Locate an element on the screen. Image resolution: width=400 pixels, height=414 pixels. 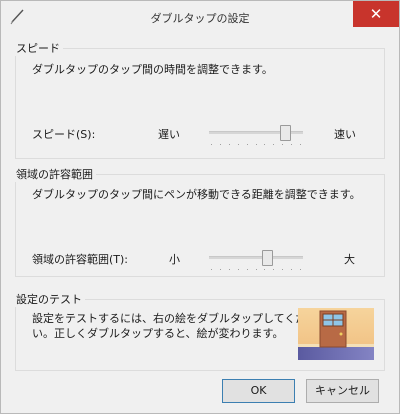
window-title: ダブルタップの設定 is located at coordinates (200, 18).